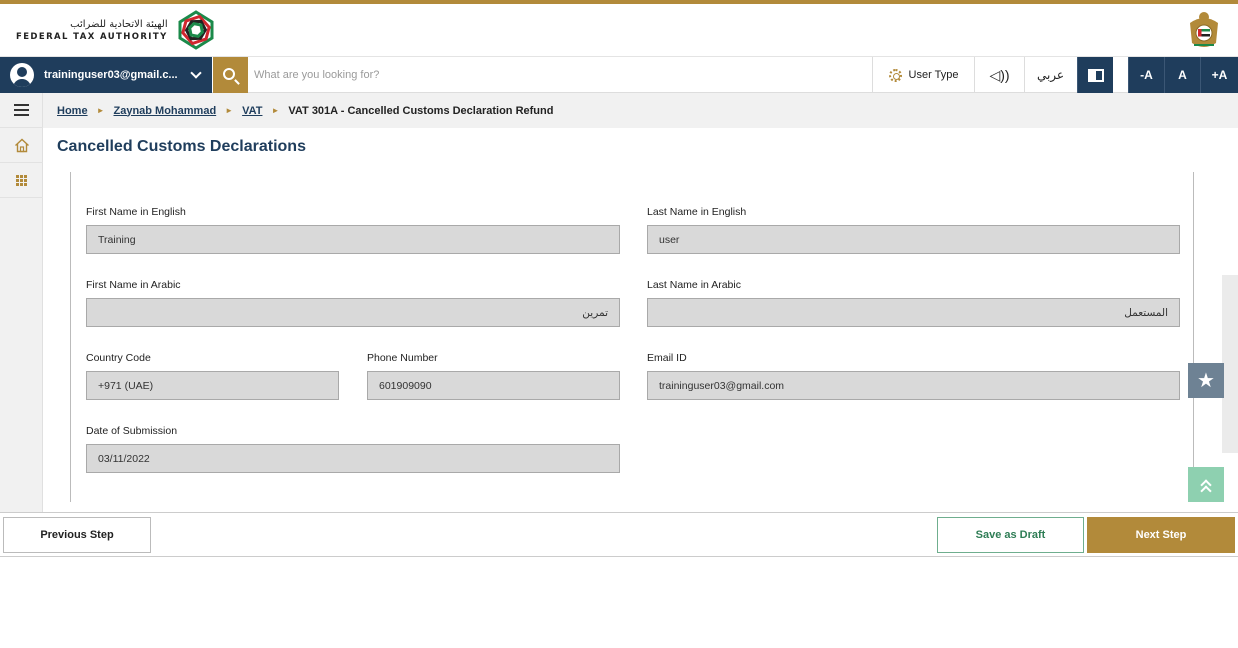 The width and height of the screenshot is (1238, 648). What do you see at coordinates (133, 285) in the screenshot?
I see `first-name-arabic-label: First Name in Arabic` at bounding box center [133, 285].